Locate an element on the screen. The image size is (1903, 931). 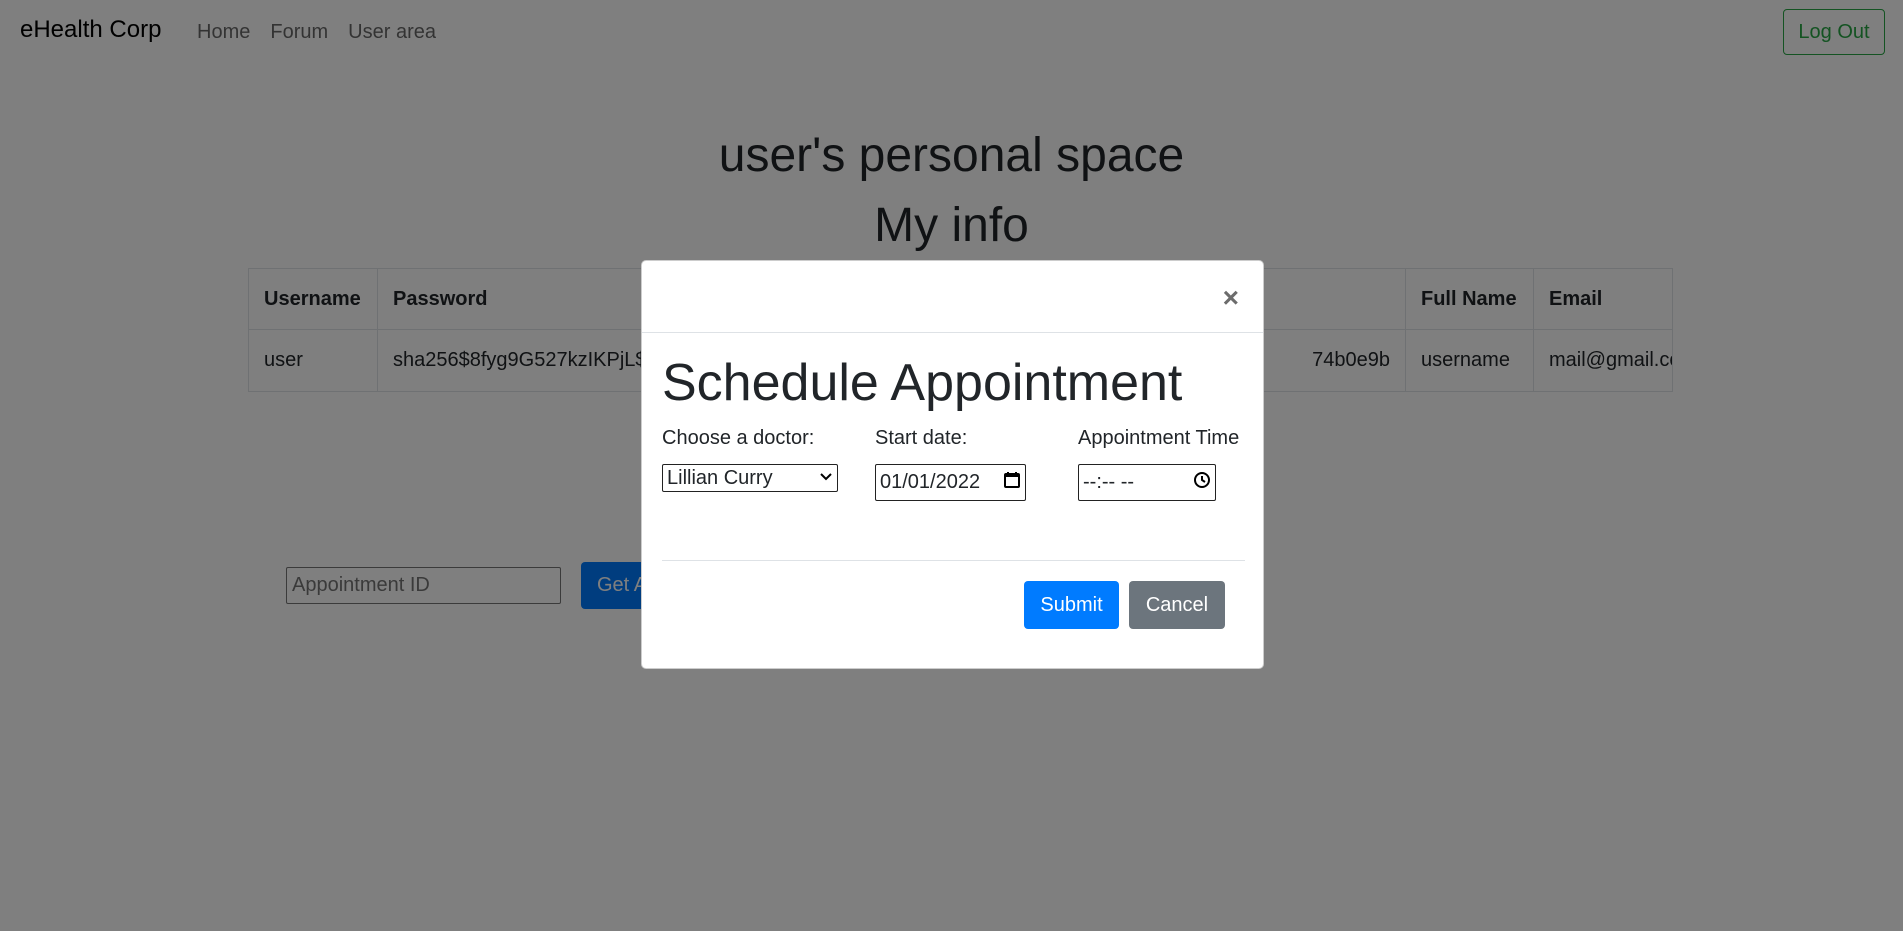
appointment-time-input: --:-- -- is located at coordinates (1147, 482).